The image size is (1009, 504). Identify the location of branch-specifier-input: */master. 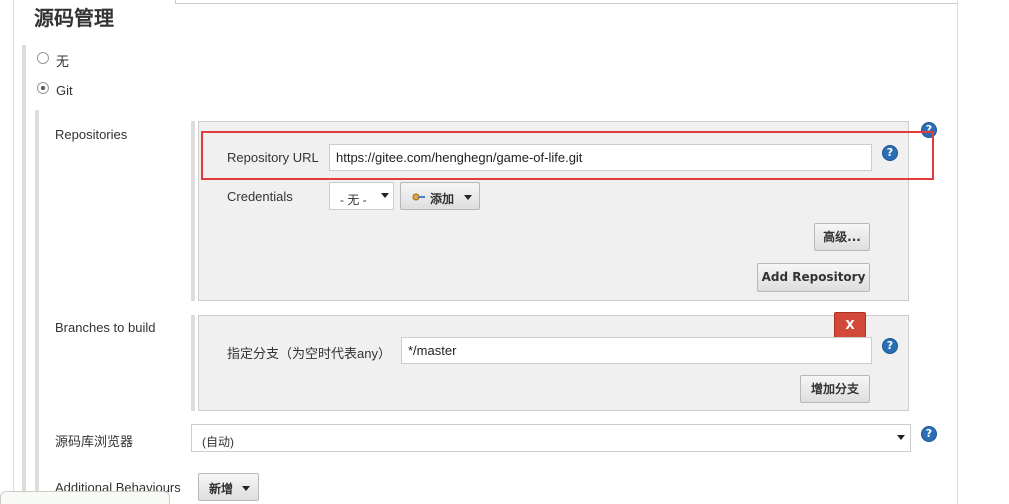
(636, 350).